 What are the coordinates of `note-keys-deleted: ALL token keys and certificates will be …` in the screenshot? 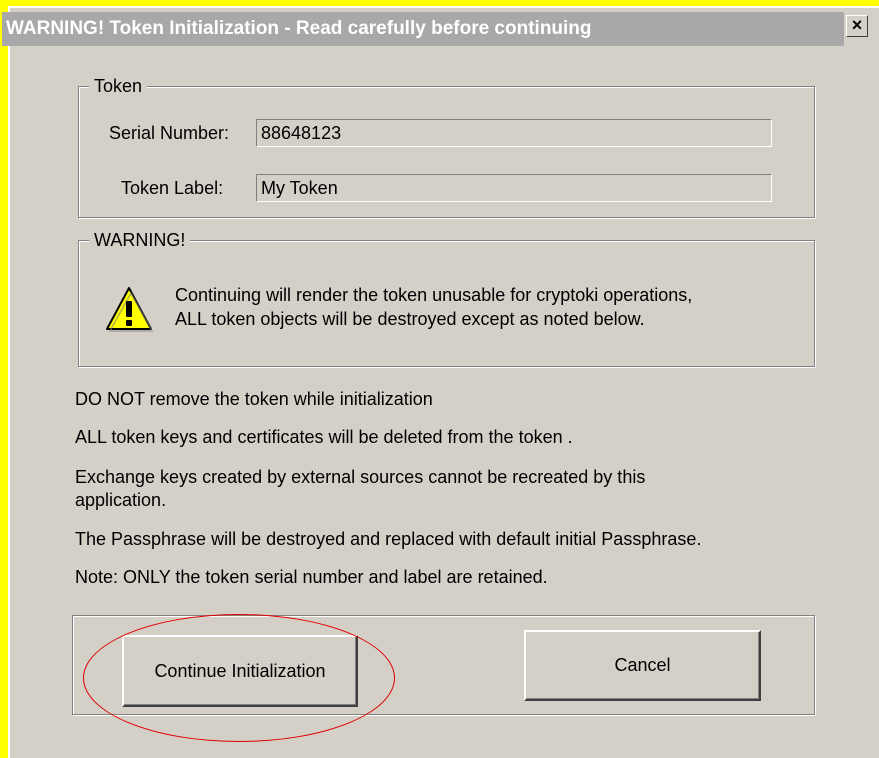 It's located at (324, 437).